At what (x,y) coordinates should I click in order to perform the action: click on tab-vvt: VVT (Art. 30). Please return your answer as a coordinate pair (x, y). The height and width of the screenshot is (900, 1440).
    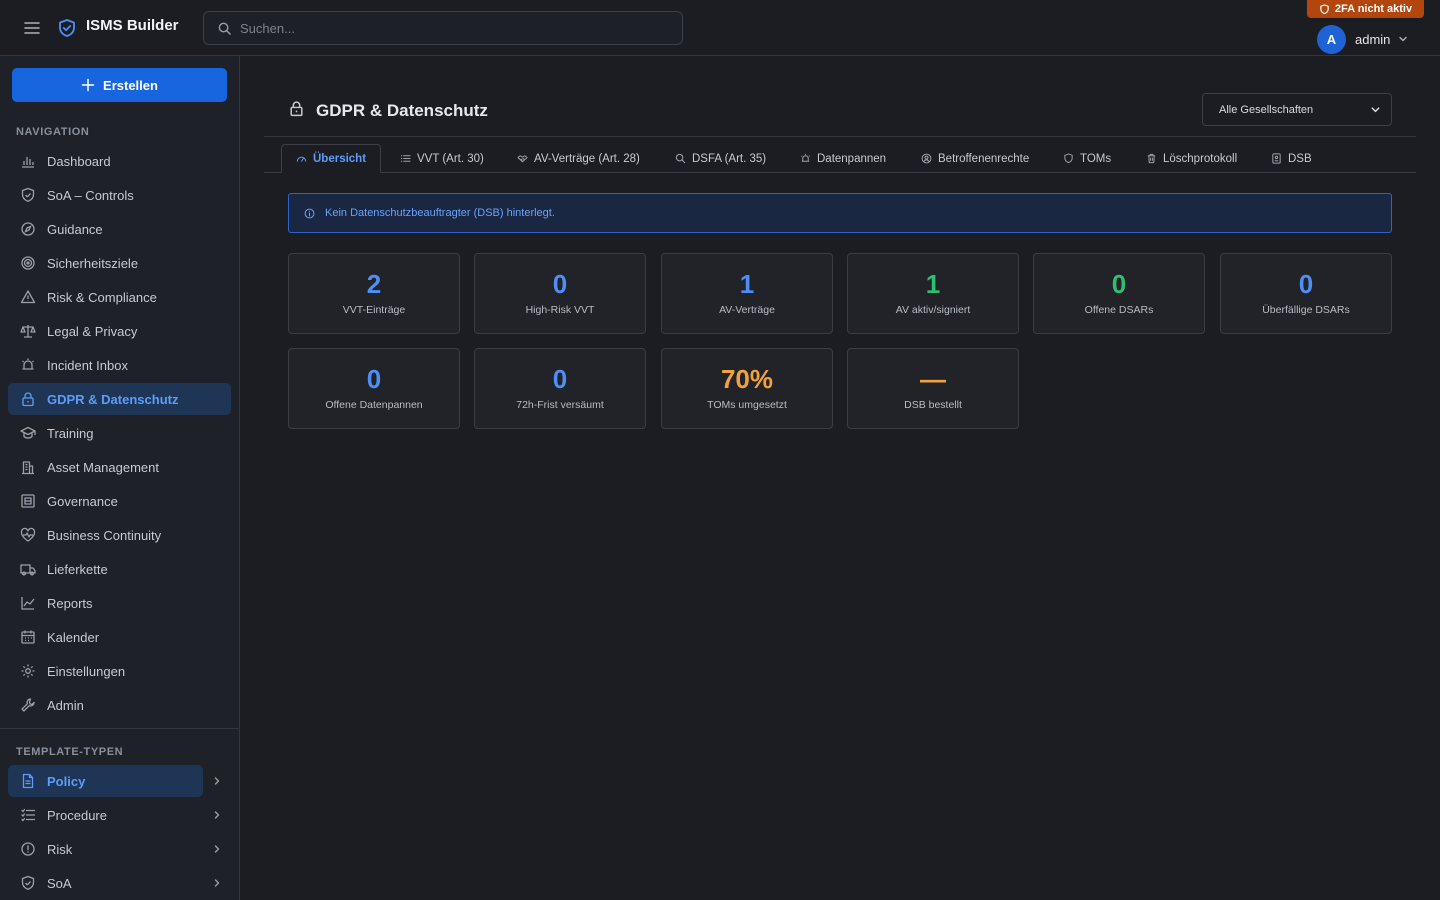
    Looking at the image, I should click on (442, 158).